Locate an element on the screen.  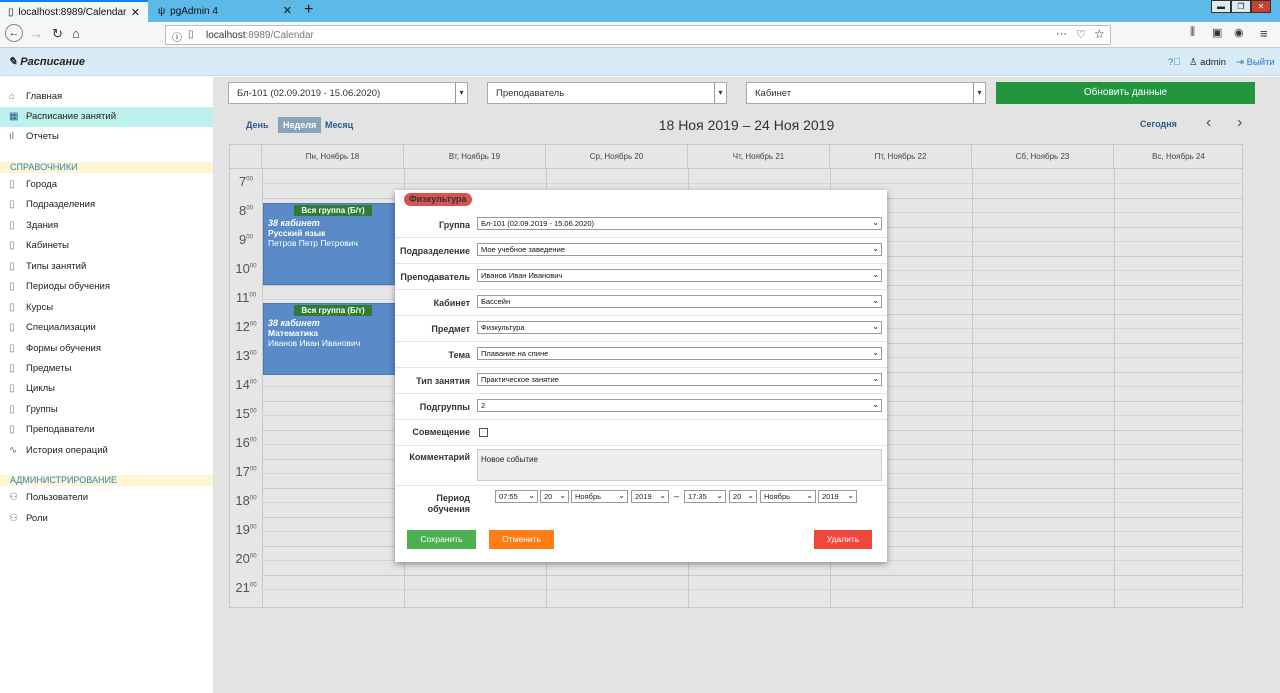
browser-tab-calendar: ▯ localhost:8989/Calendar ✕ is located at coordinates (74, 11).